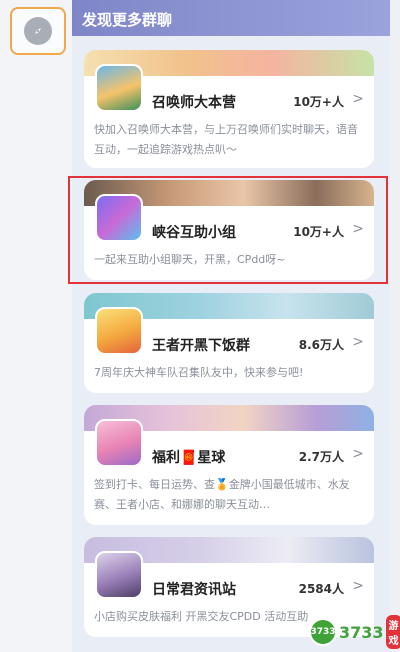  I want to click on site-watermark: 3733 3733 游戏, so click(354, 632).